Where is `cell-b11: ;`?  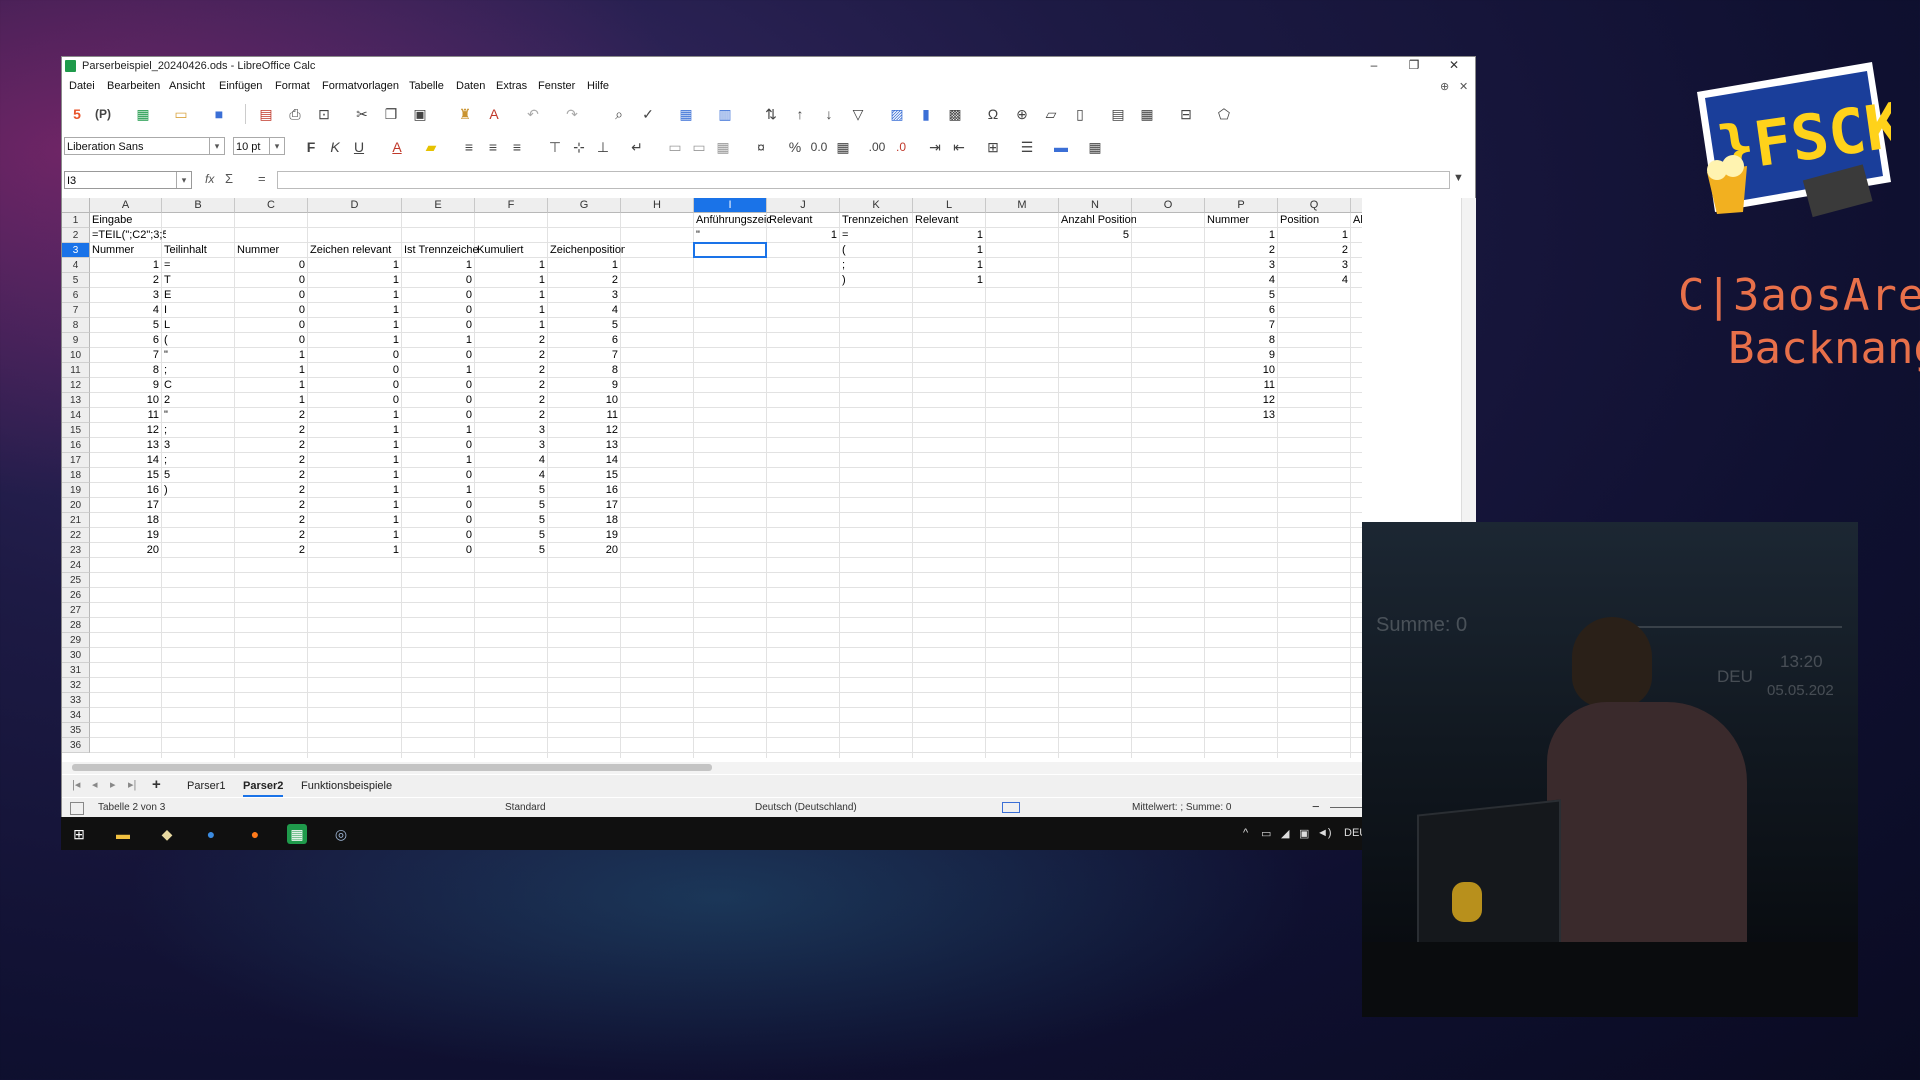
cell-b11: ; is located at coordinates (201, 370).